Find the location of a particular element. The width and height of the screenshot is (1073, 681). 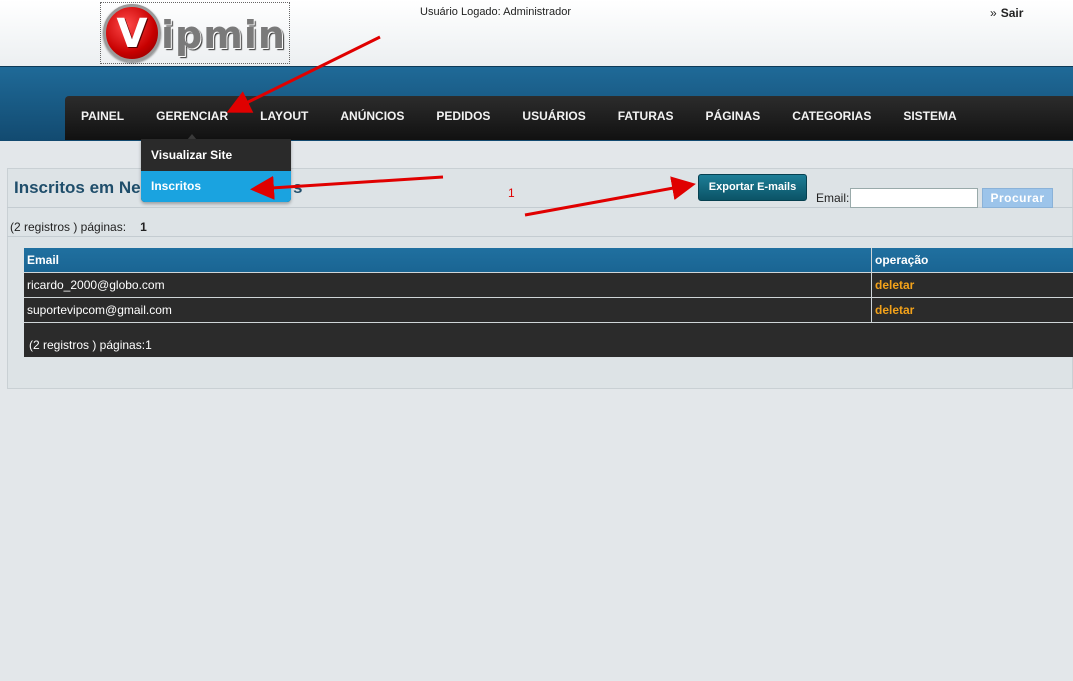

table-row: suportevipcom@gmail.com deletar is located at coordinates (548, 309).